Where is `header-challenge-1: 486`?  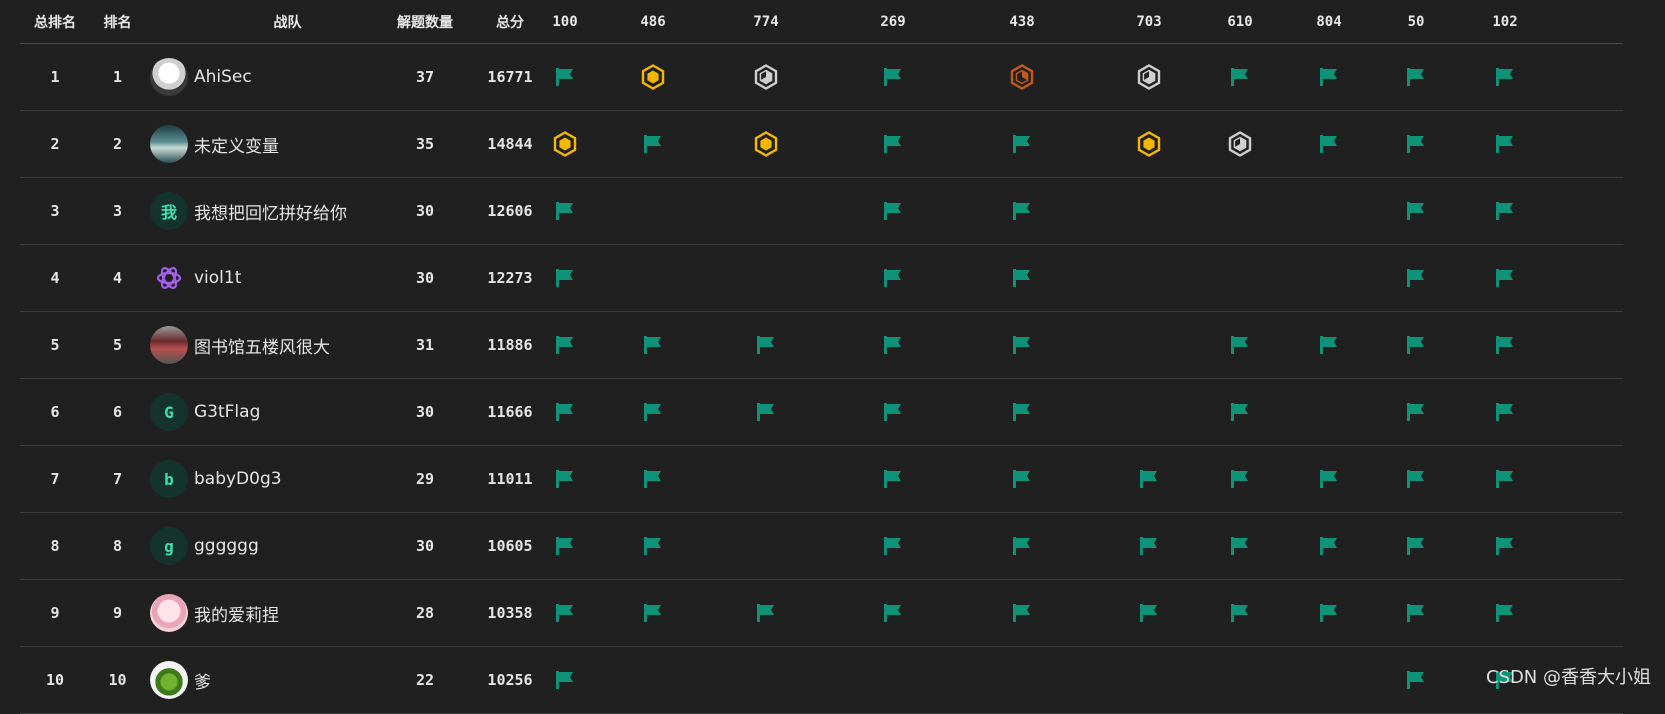 header-challenge-1: 486 is located at coordinates (653, 21).